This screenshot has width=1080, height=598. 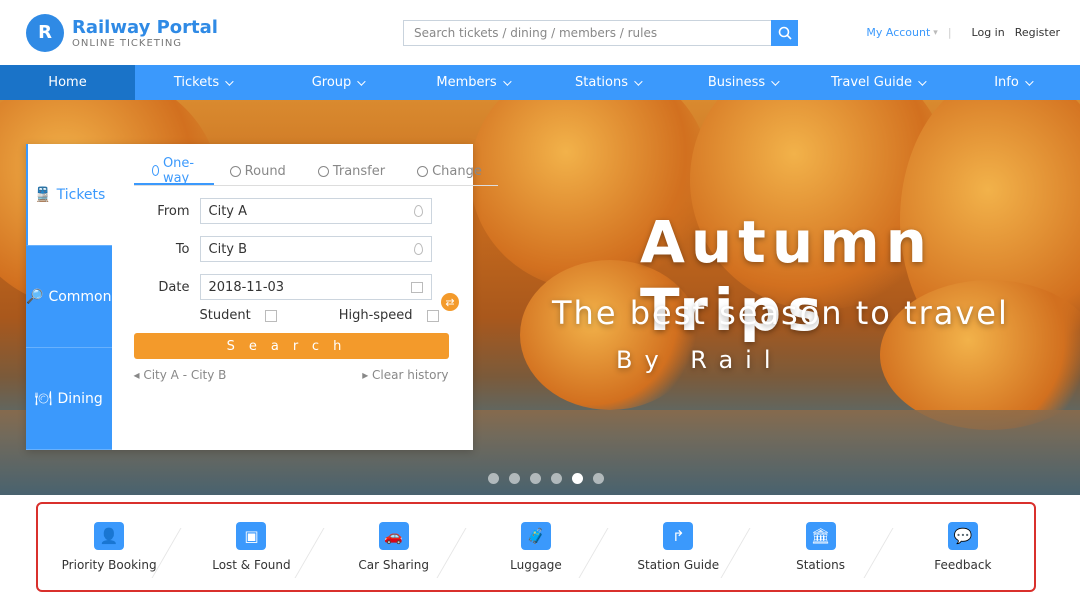 What do you see at coordinates (678, 536) in the screenshot?
I see `service-icon: ↱` at bounding box center [678, 536].